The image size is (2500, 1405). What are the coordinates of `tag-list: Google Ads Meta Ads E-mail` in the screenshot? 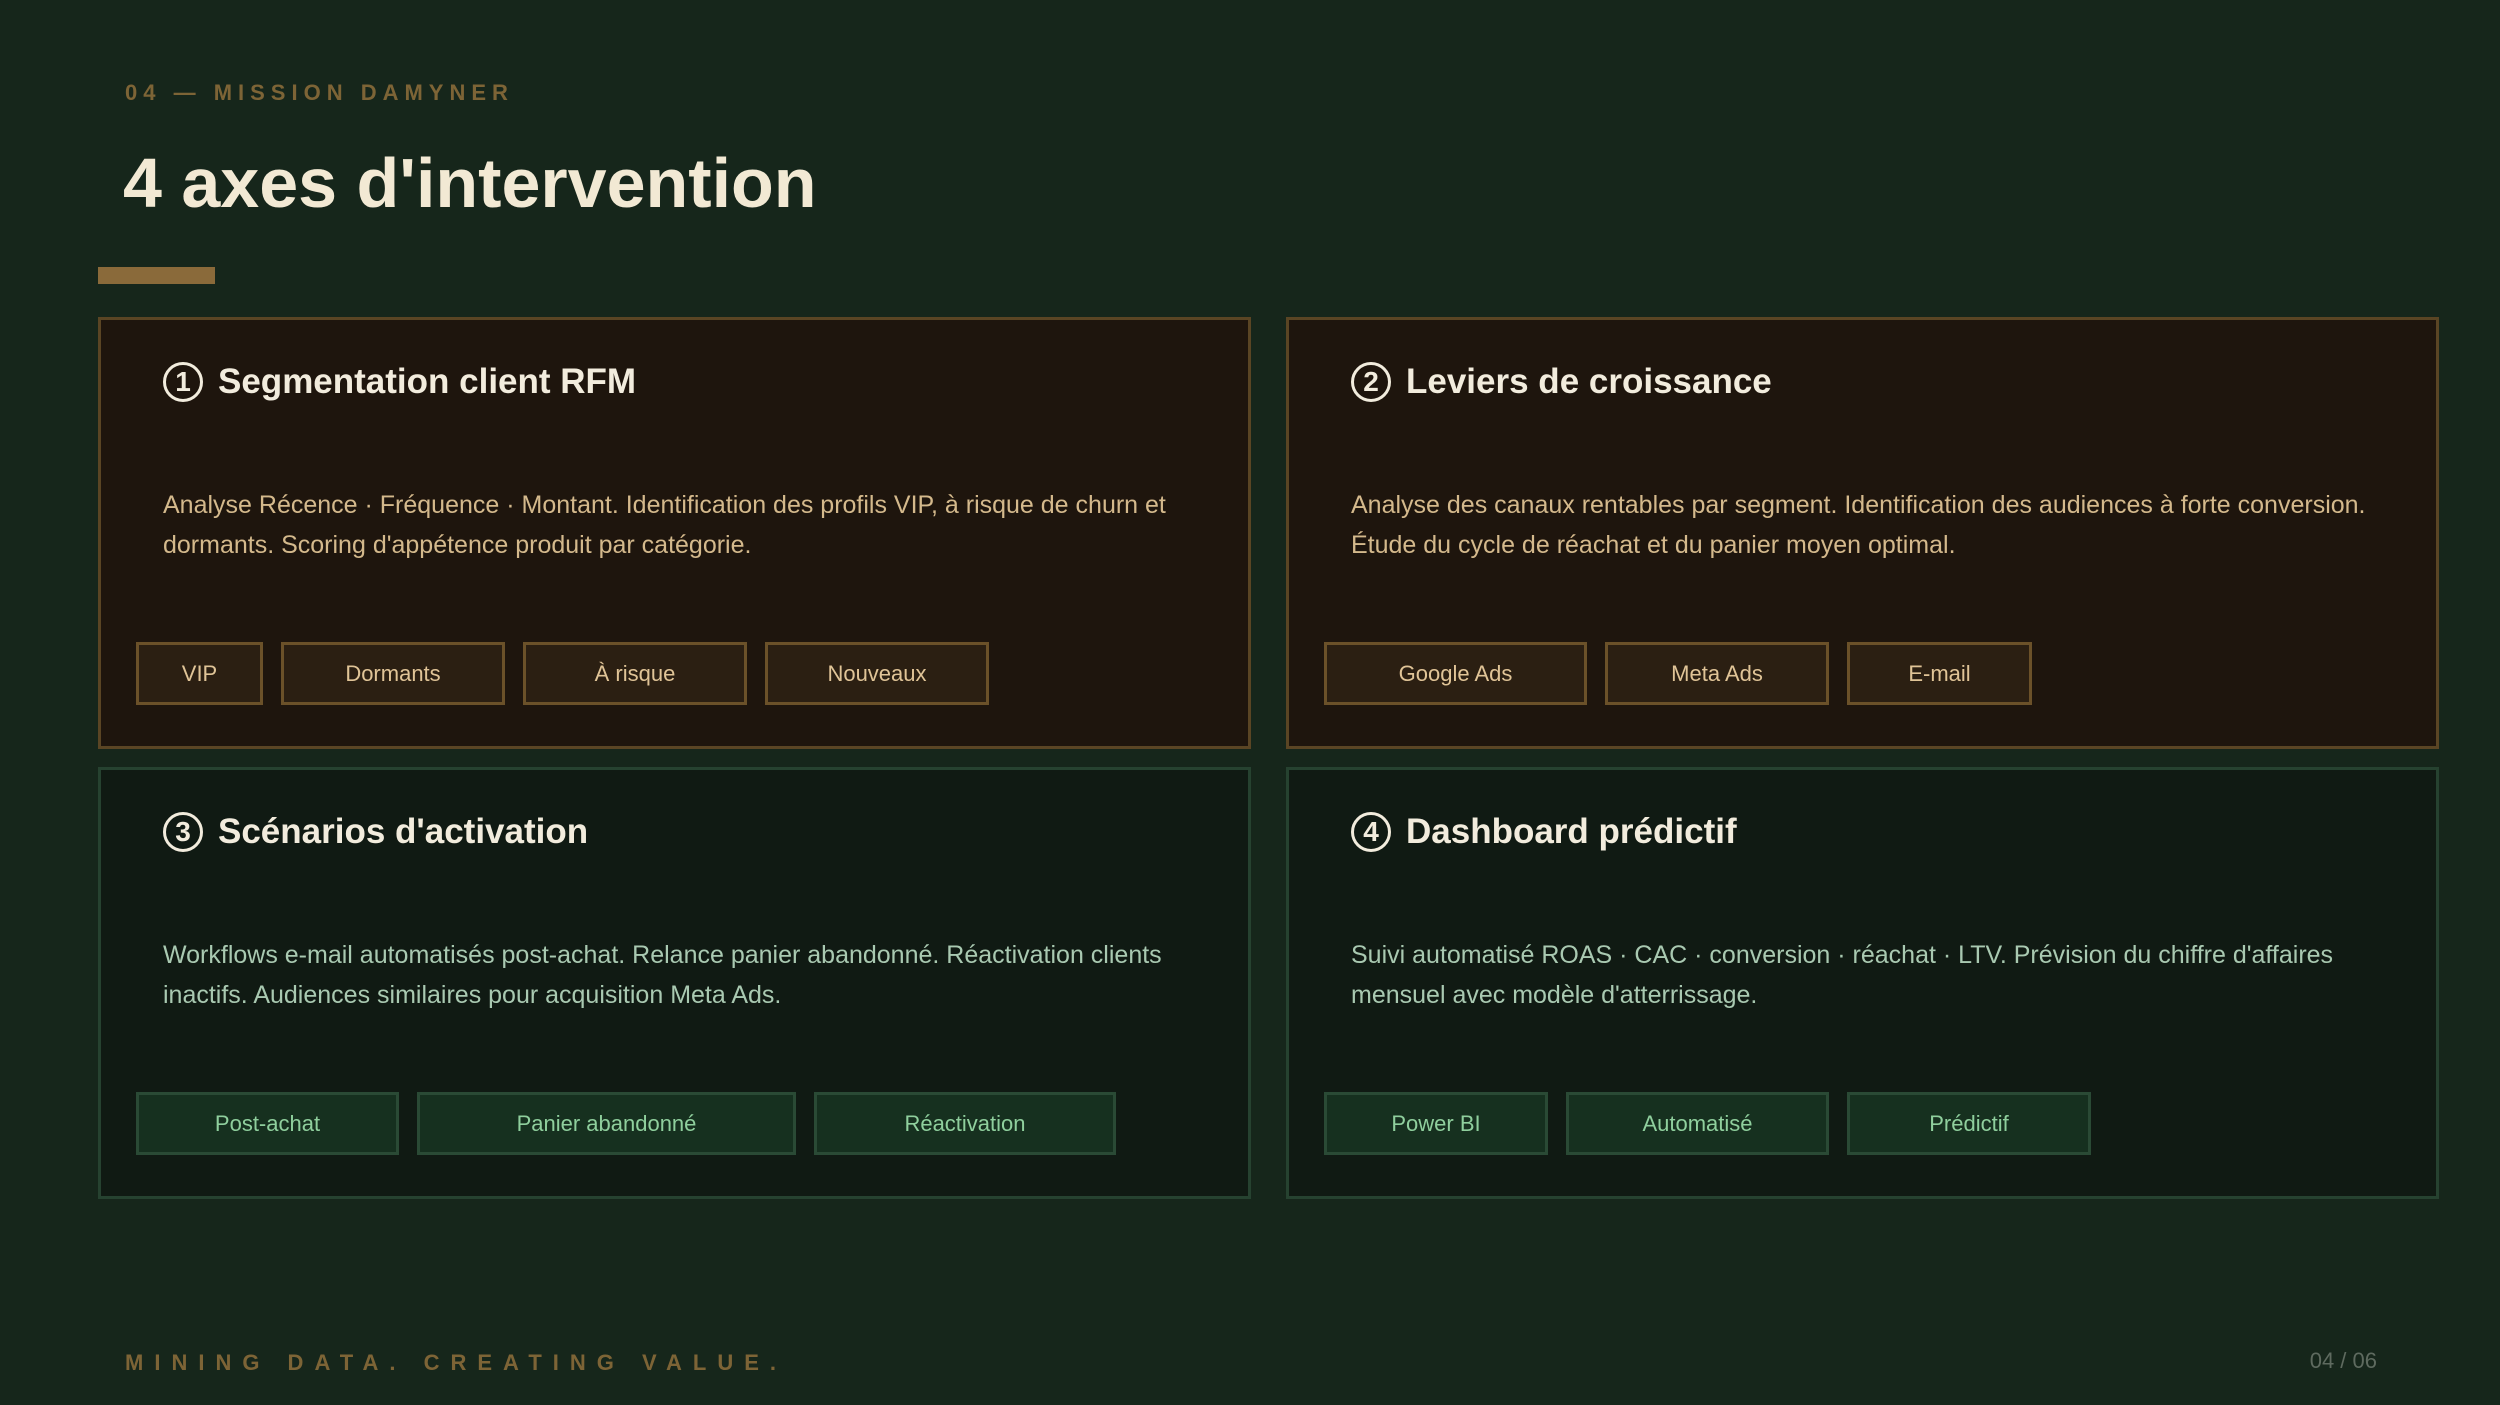 It's located at (1678, 673).